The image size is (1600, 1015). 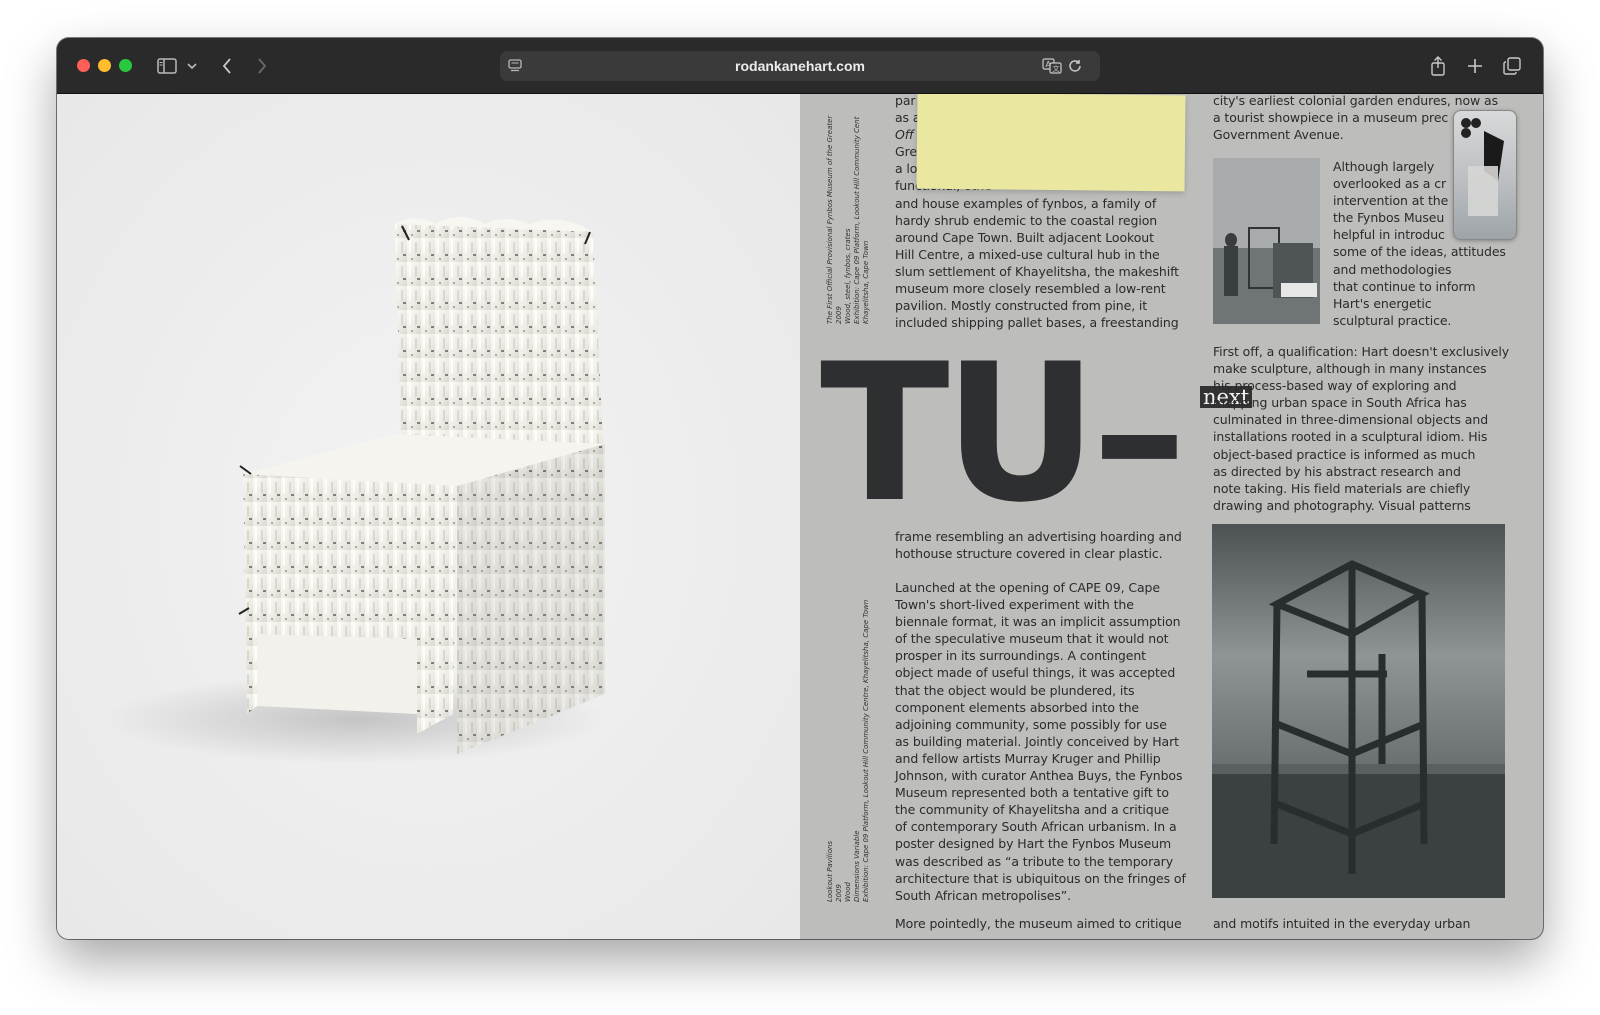 What do you see at coordinates (1392, 269) in the screenshot?
I see `text-line: and methodologies` at bounding box center [1392, 269].